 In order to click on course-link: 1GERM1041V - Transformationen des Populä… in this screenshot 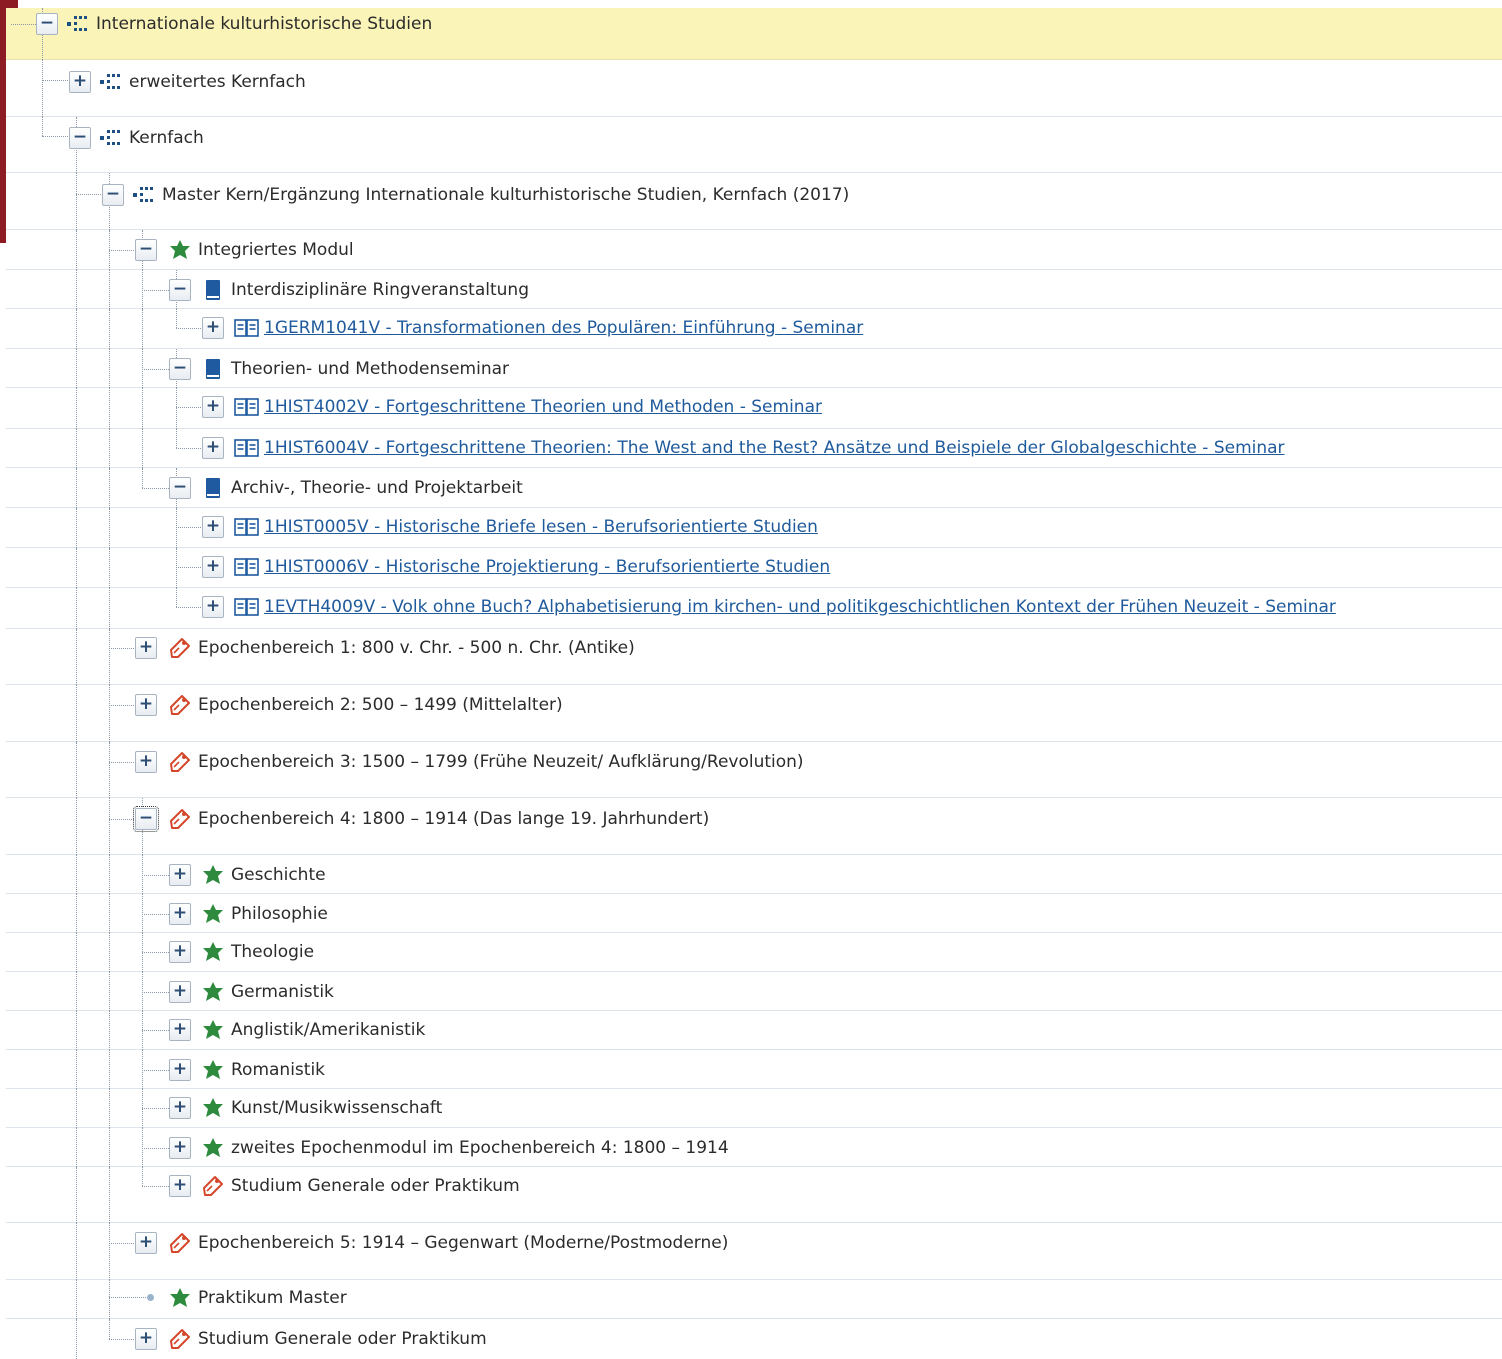, I will do `click(563, 328)`.